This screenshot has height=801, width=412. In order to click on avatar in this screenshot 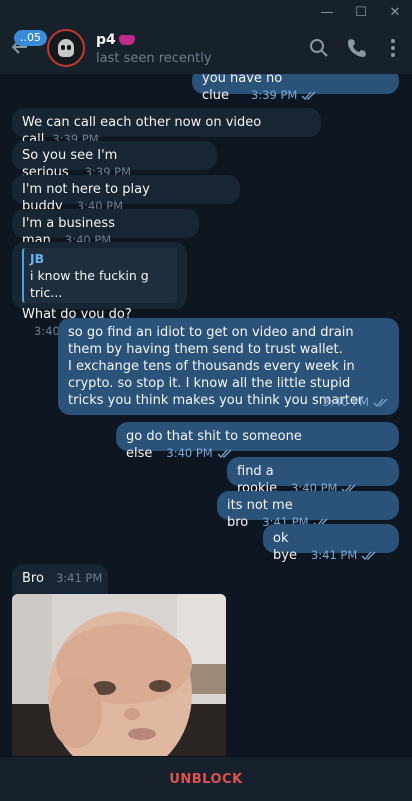, I will do `click(66, 48)`.